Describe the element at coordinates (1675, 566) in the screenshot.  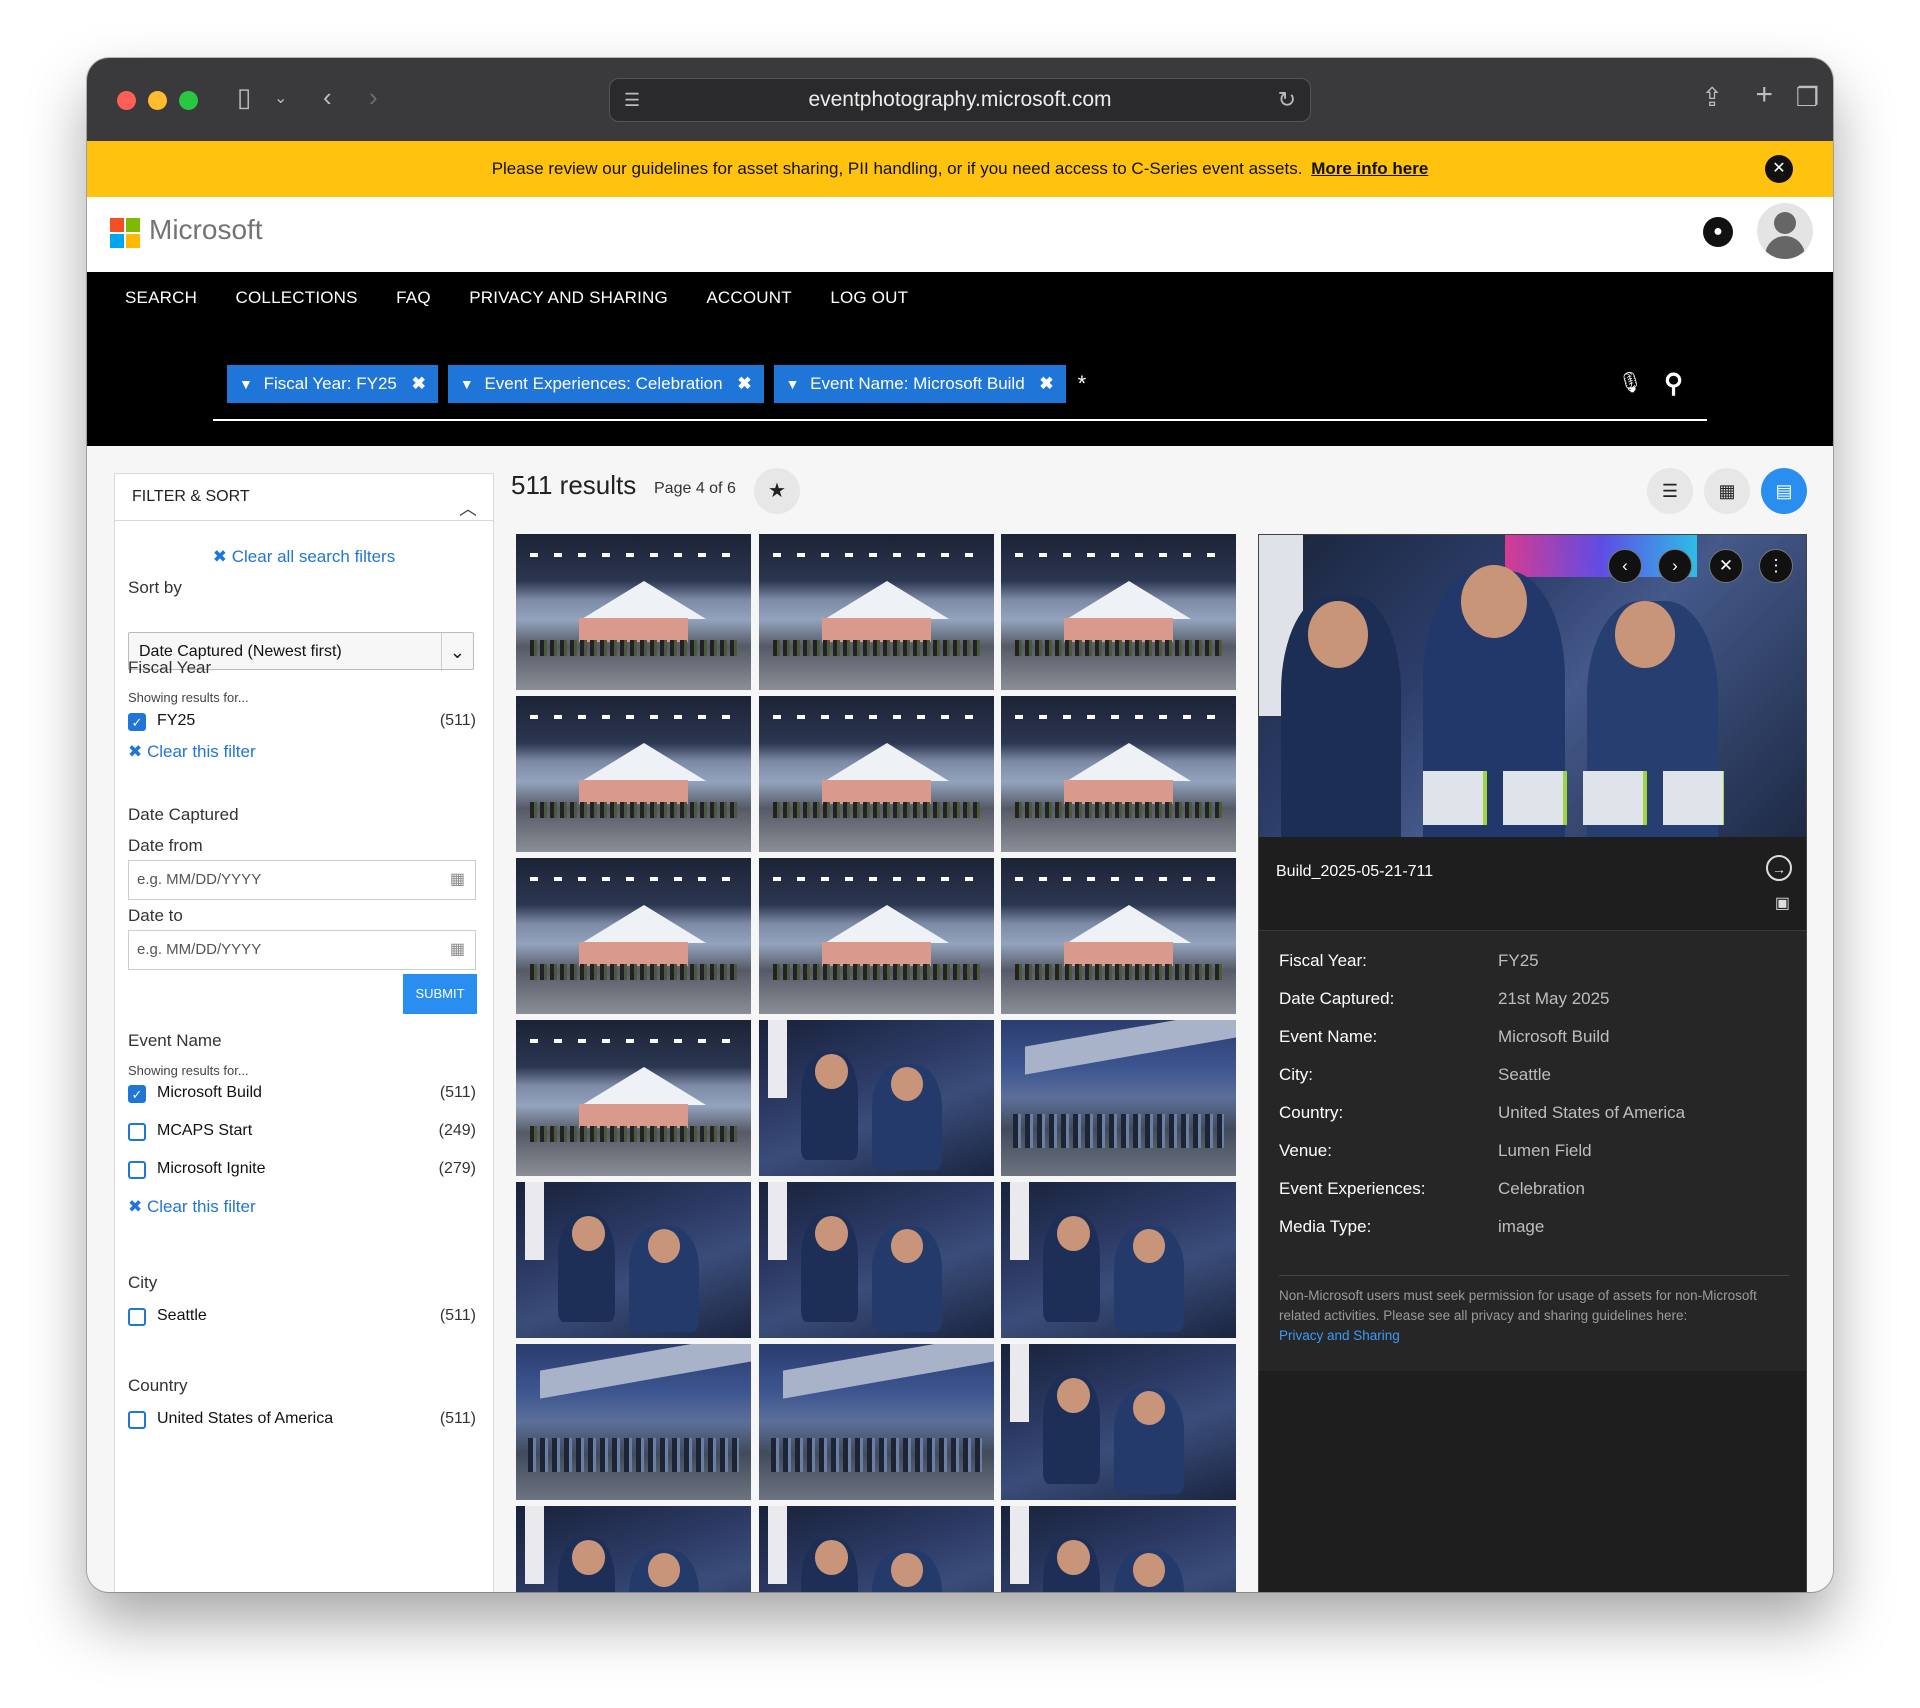
I see `next-icon: ›` at that location.